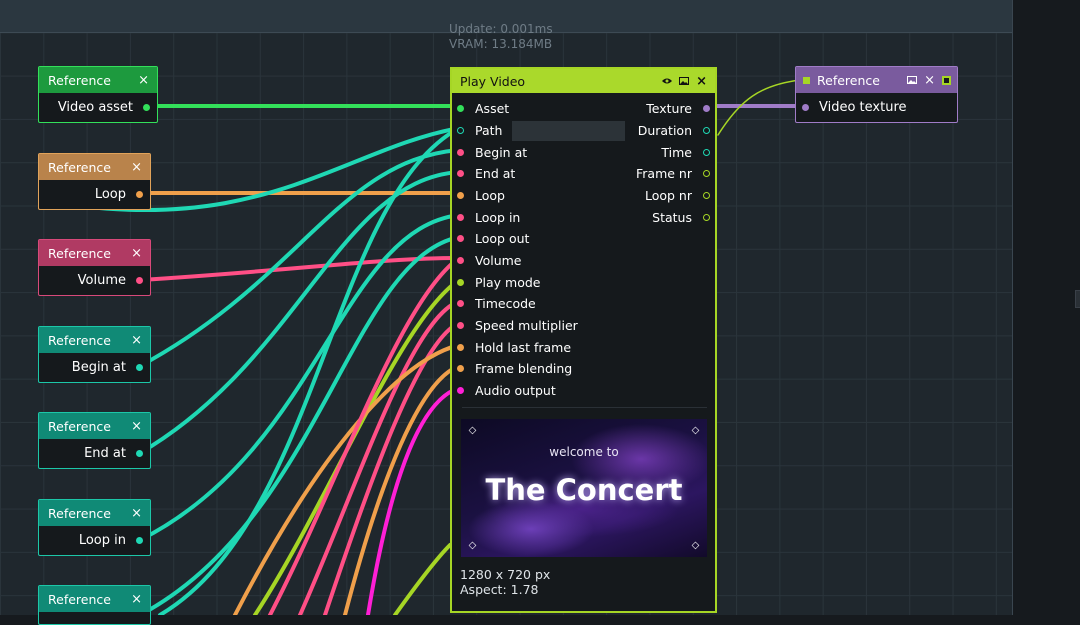 The height and width of the screenshot is (625, 1080). What do you see at coordinates (568, 131) in the screenshot?
I see `path-input` at bounding box center [568, 131].